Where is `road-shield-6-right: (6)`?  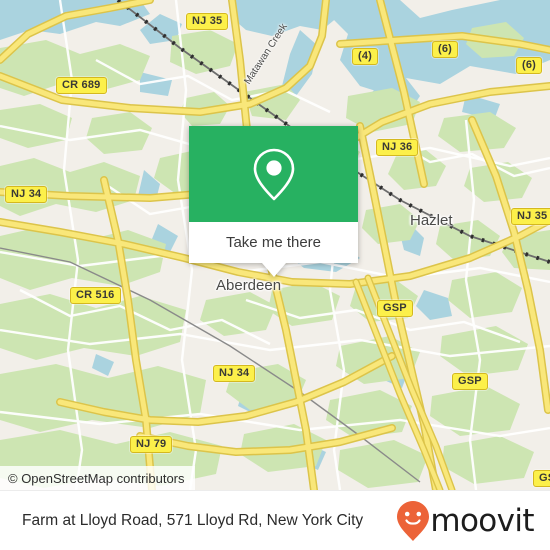 road-shield-6-right: (6) is located at coordinates (529, 65).